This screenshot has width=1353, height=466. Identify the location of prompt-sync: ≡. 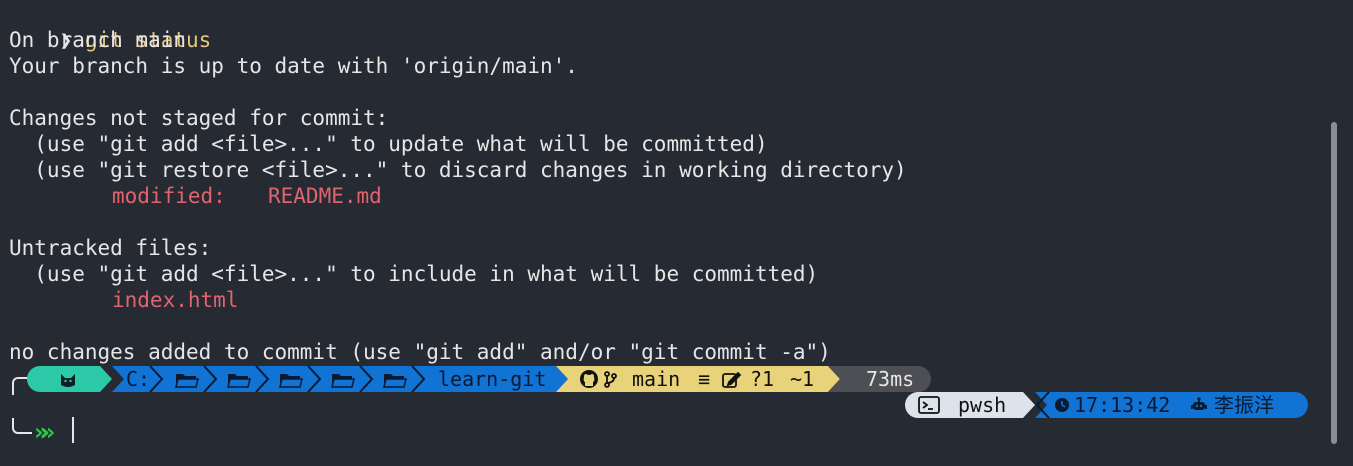
(704, 379).